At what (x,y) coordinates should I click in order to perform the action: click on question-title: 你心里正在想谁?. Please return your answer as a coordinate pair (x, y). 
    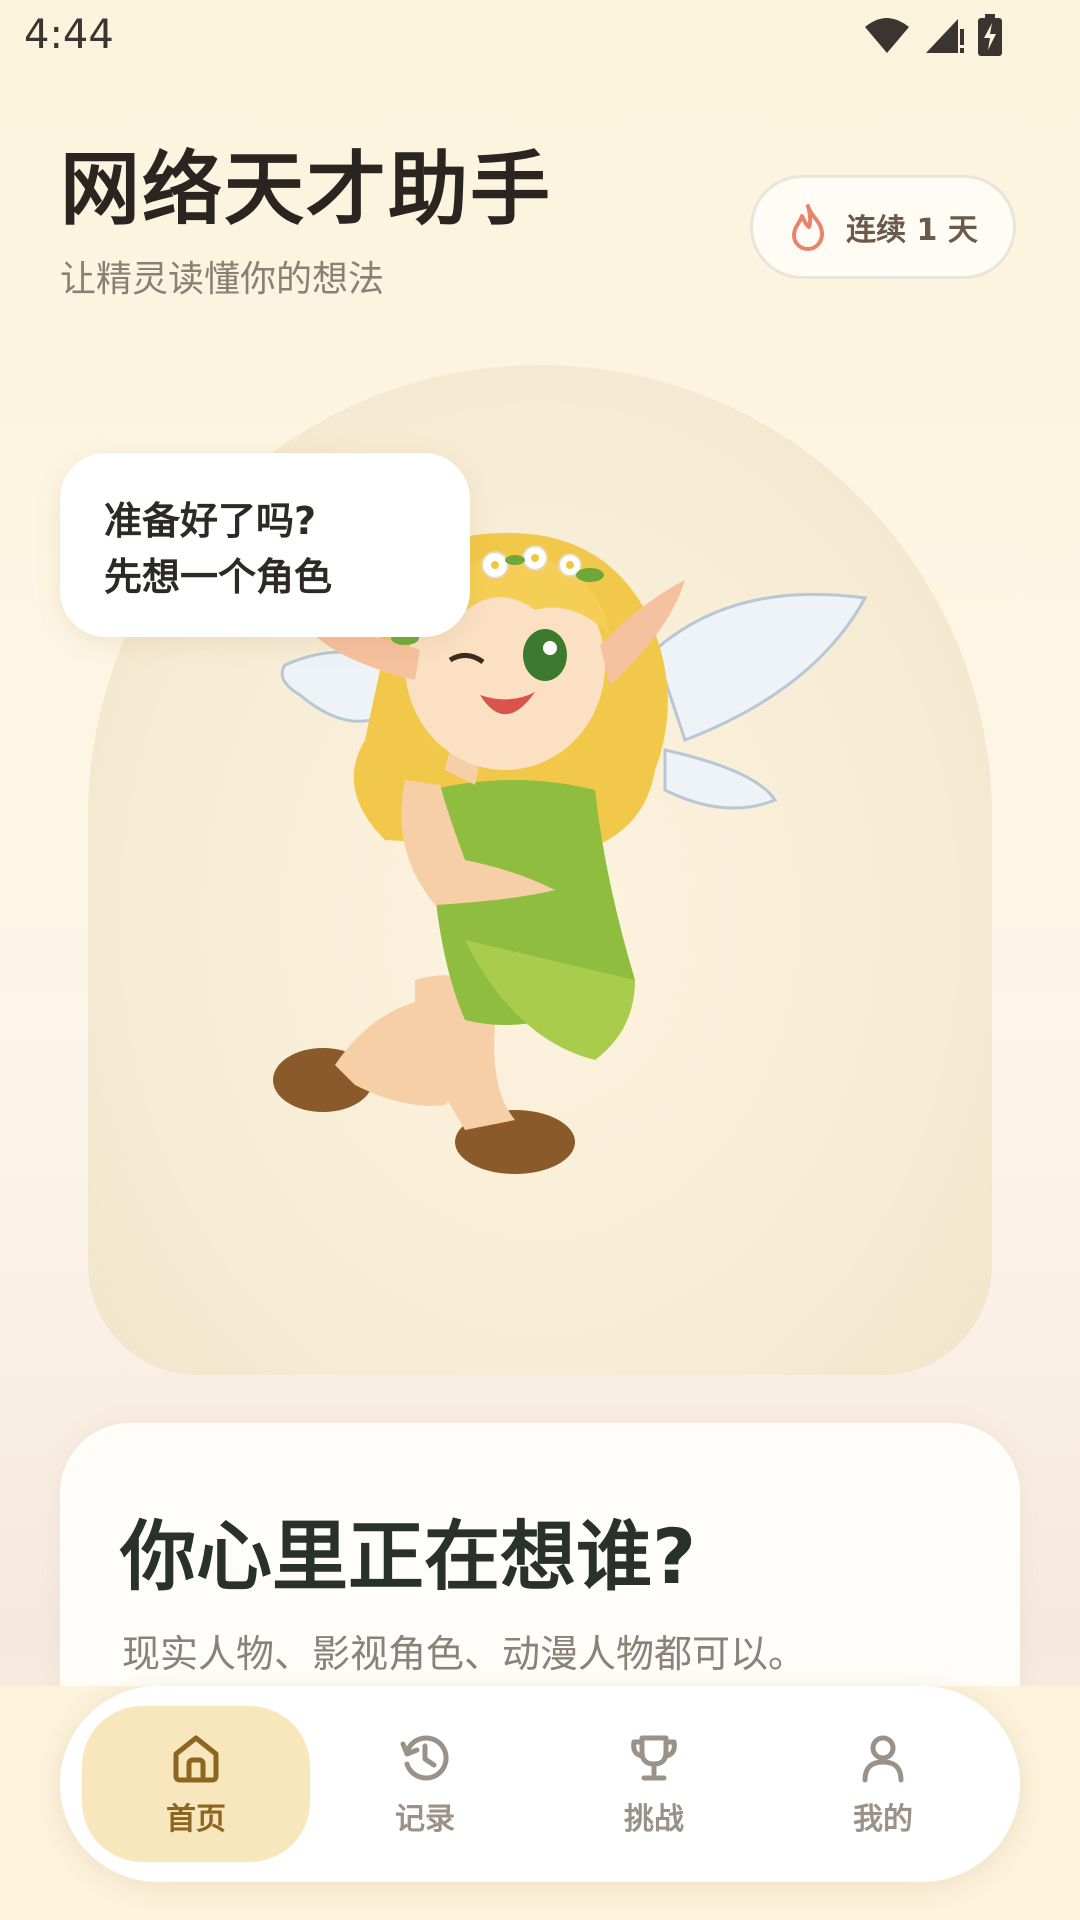
    Looking at the image, I should click on (408, 1556).